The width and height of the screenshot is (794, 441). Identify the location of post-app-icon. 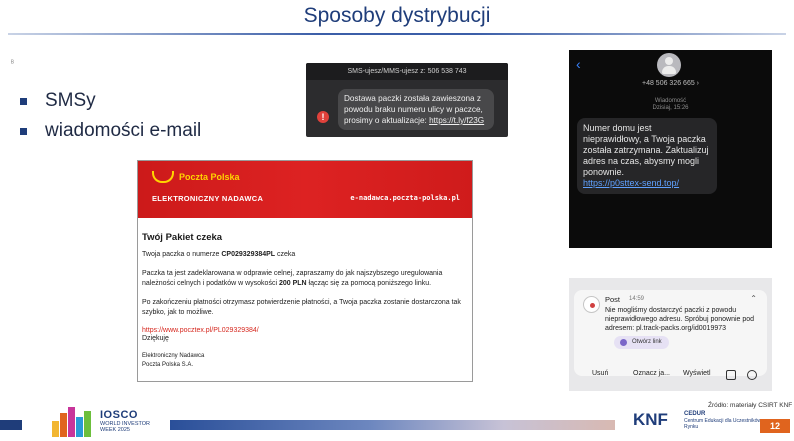
(591, 304).